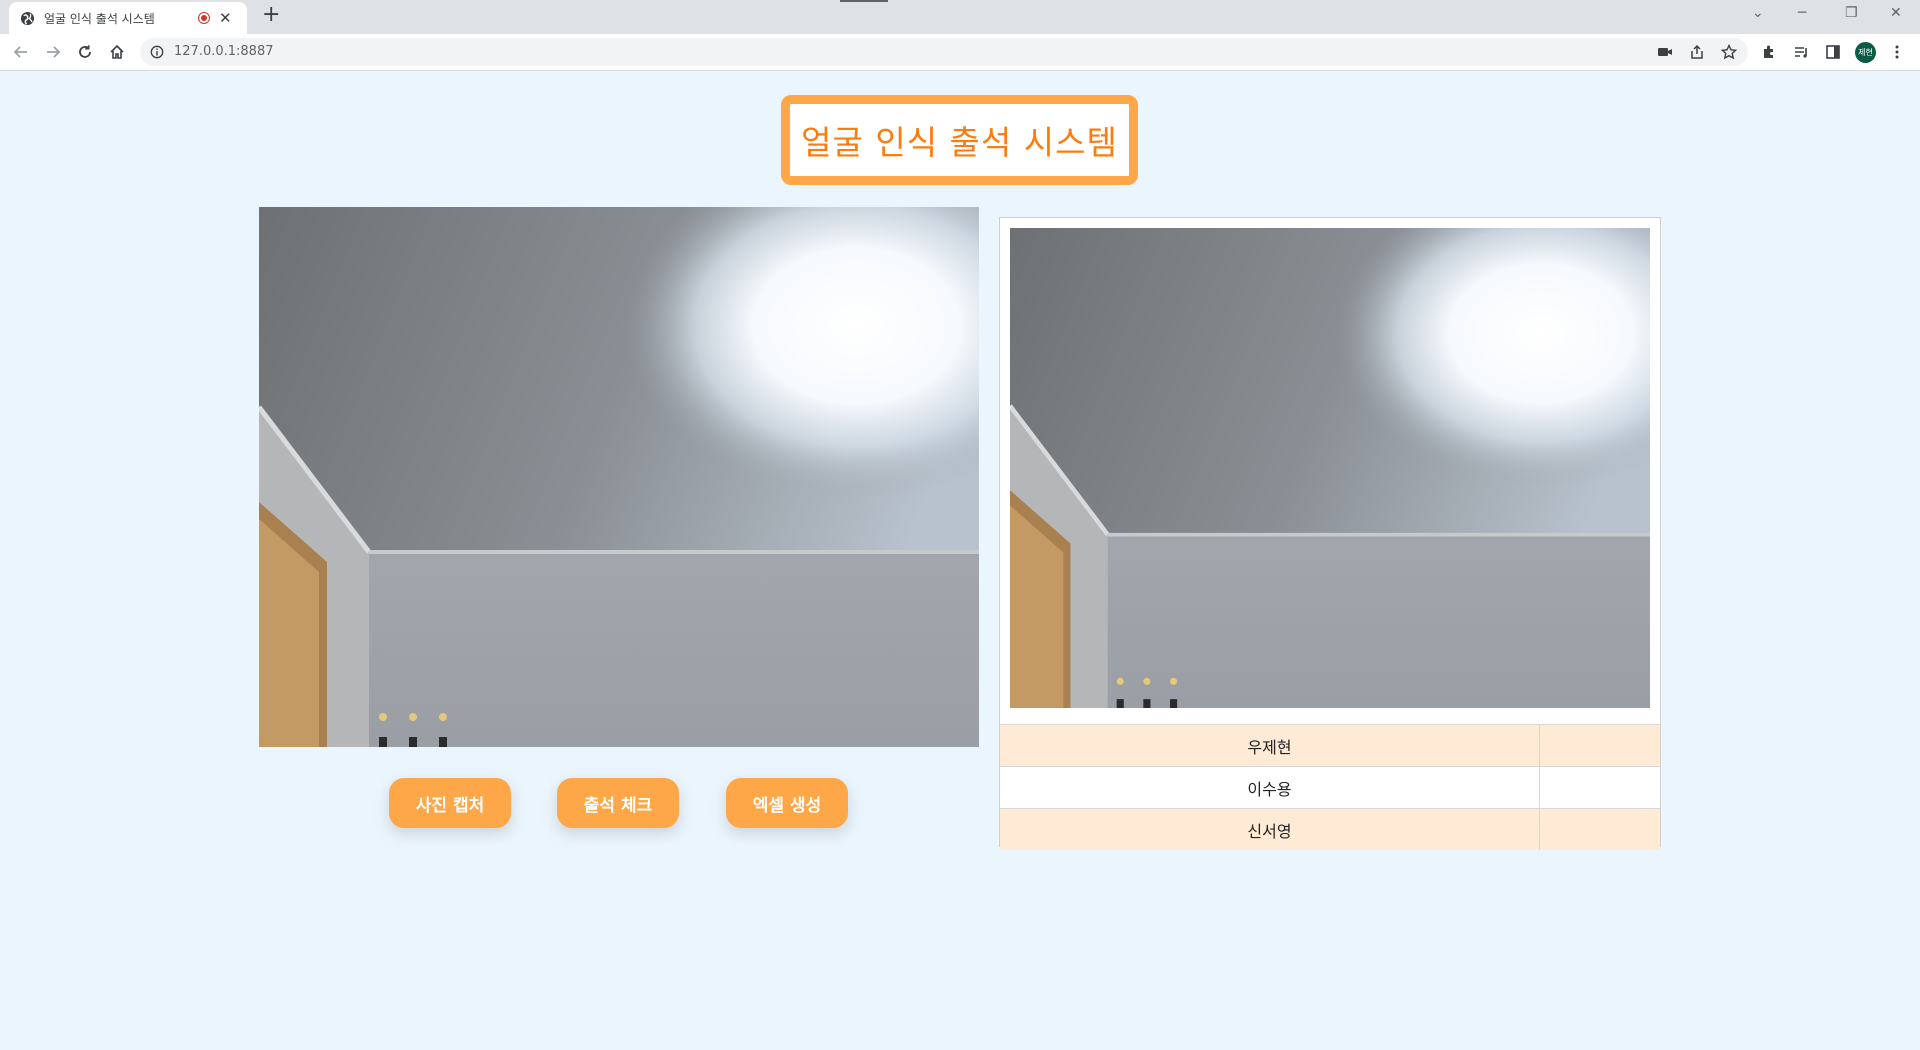 The height and width of the screenshot is (1050, 1920). I want to click on home-icon, so click(117, 52).